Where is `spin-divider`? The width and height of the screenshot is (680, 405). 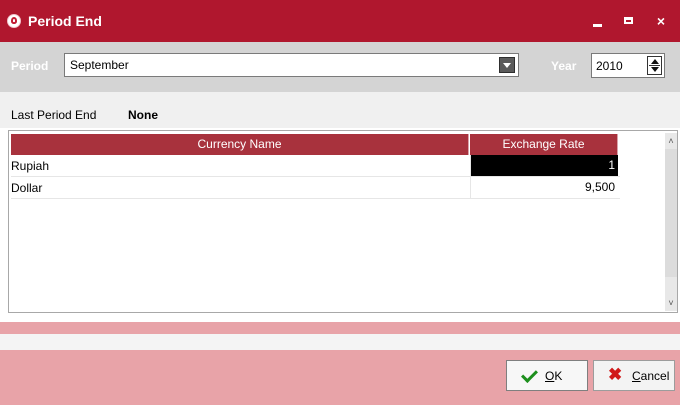 spin-divider is located at coordinates (654, 65).